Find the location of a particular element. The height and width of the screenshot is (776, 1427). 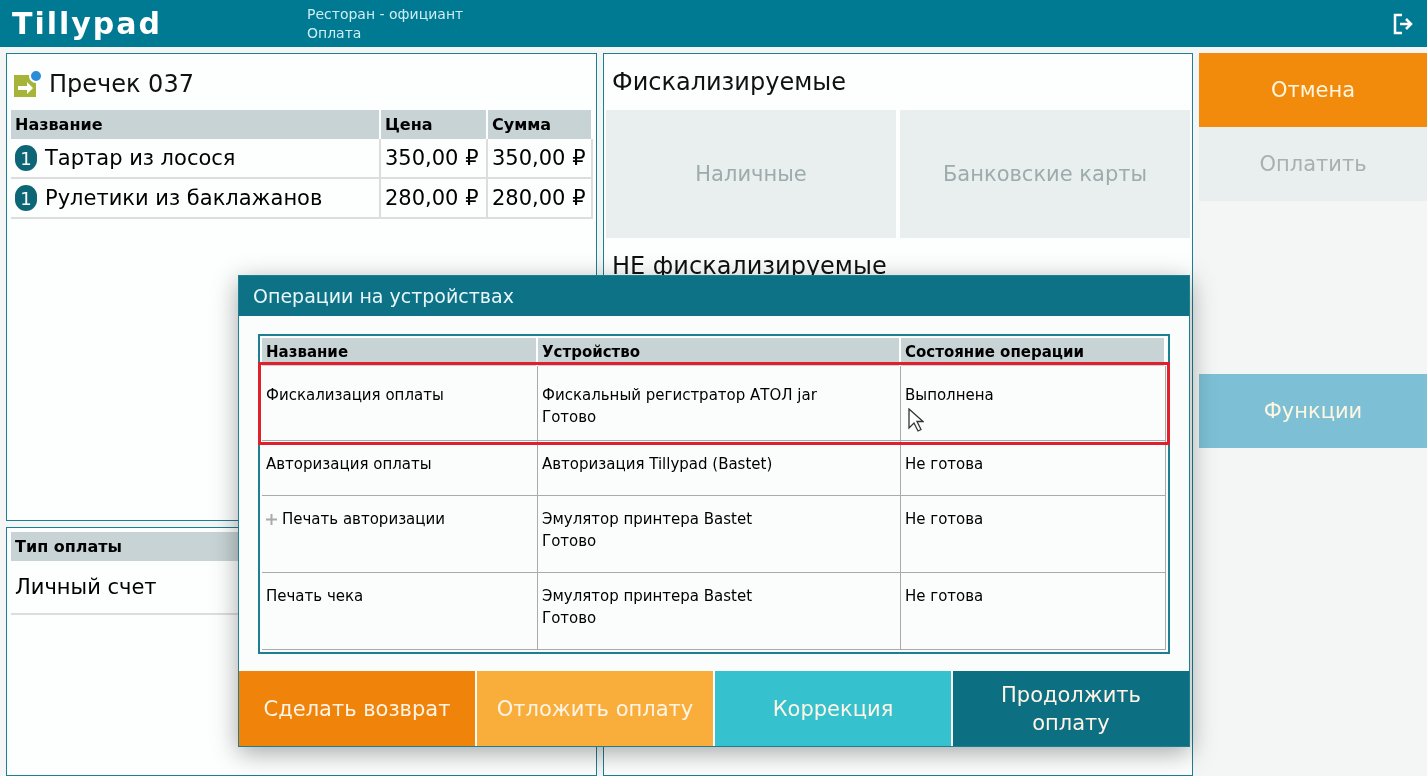

dialog-button: Продолжить оплату is located at coordinates (1071, 708).